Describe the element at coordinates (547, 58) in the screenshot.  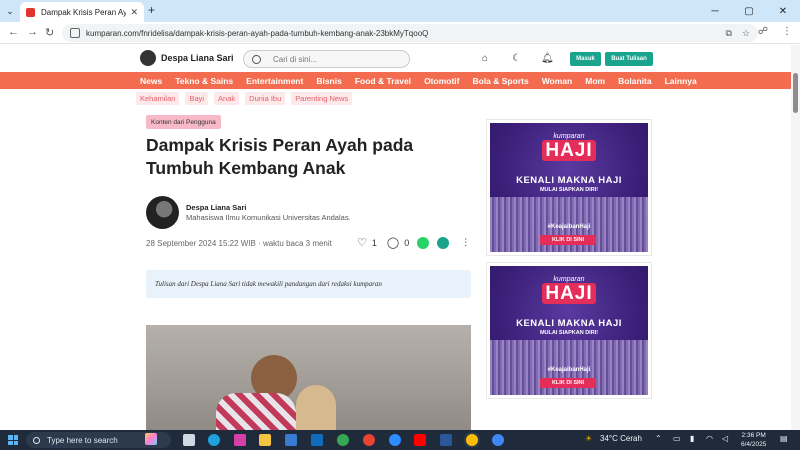
I see `notification-bell-icon: 🔔︎` at that location.